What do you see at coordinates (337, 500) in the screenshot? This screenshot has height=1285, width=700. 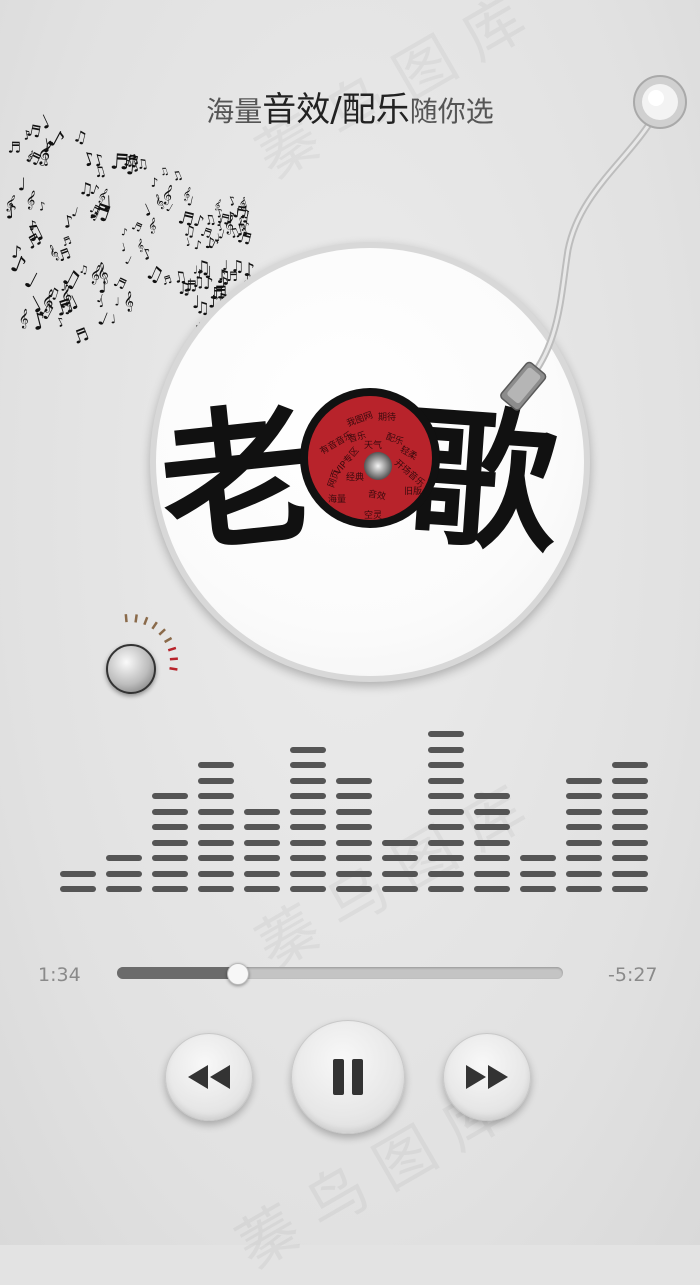 I see `record-label-text: 海量` at bounding box center [337, 500].